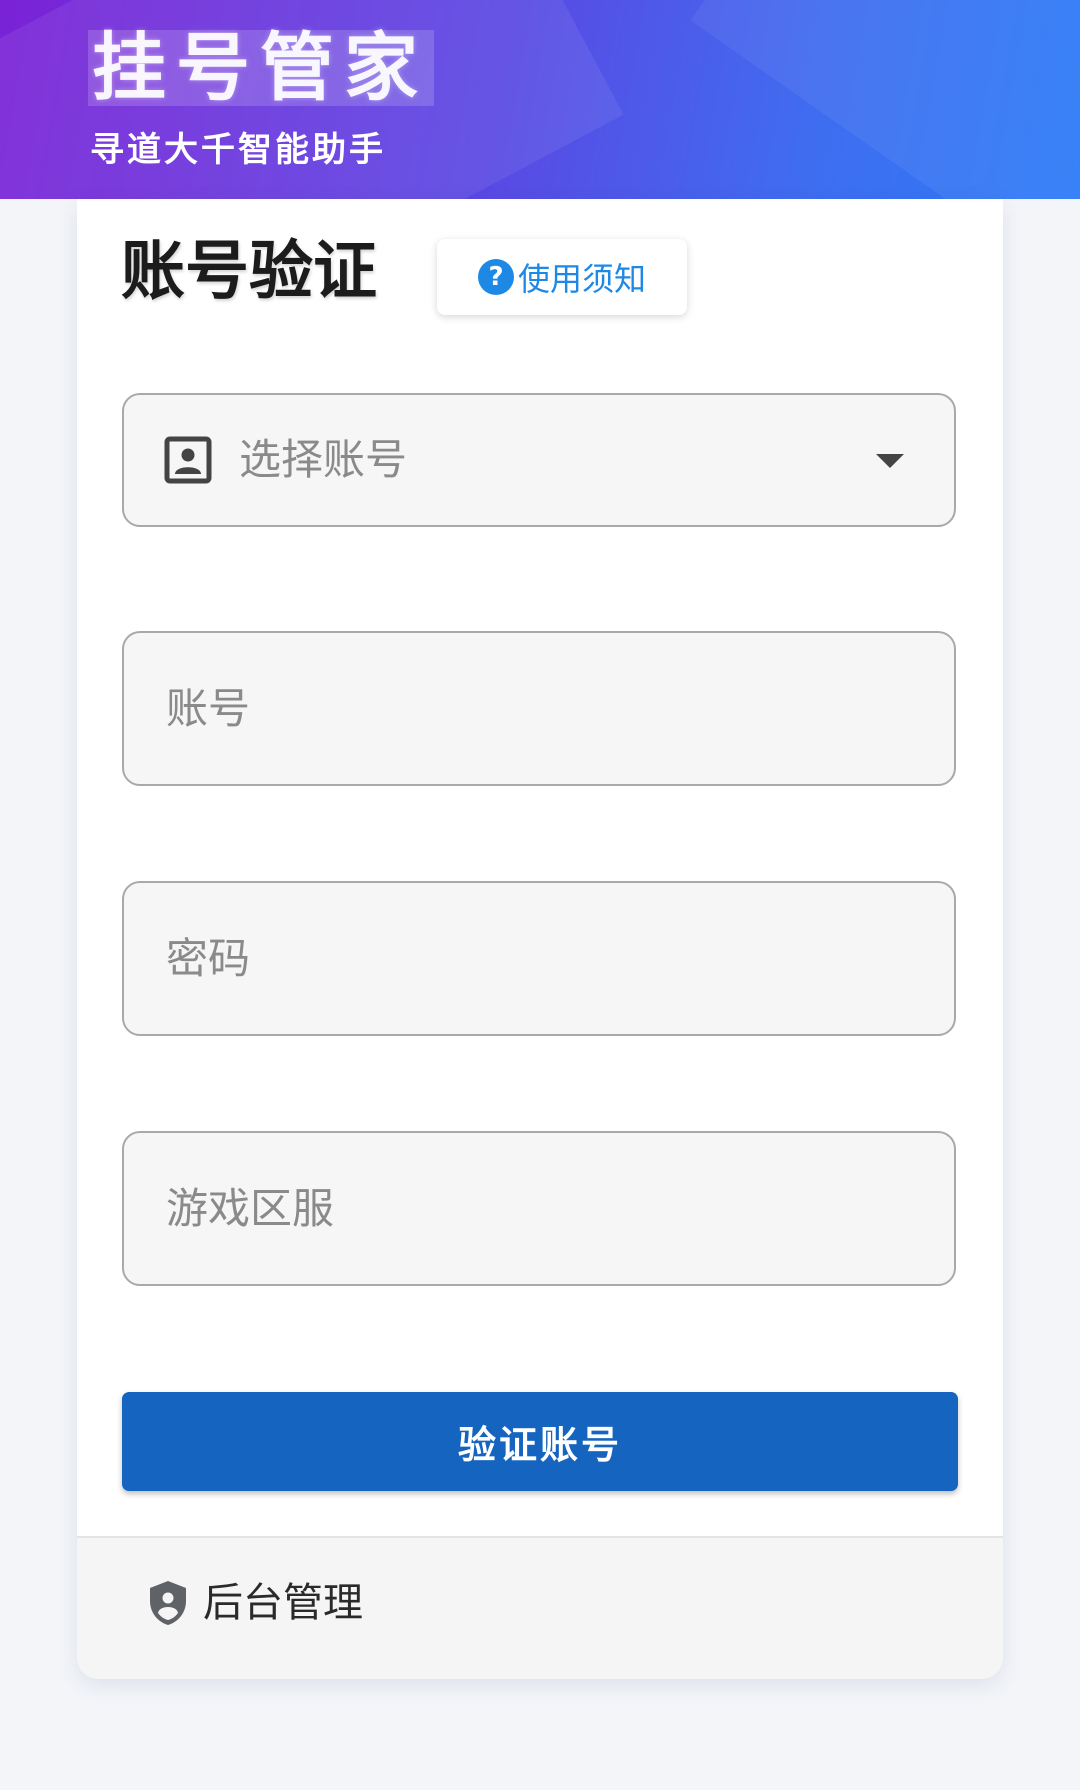  What do you see at coordinates (539, 460) in the screenshot?
I see `select-account-dropdown: 选择账号` at bounding box center [539, 460].